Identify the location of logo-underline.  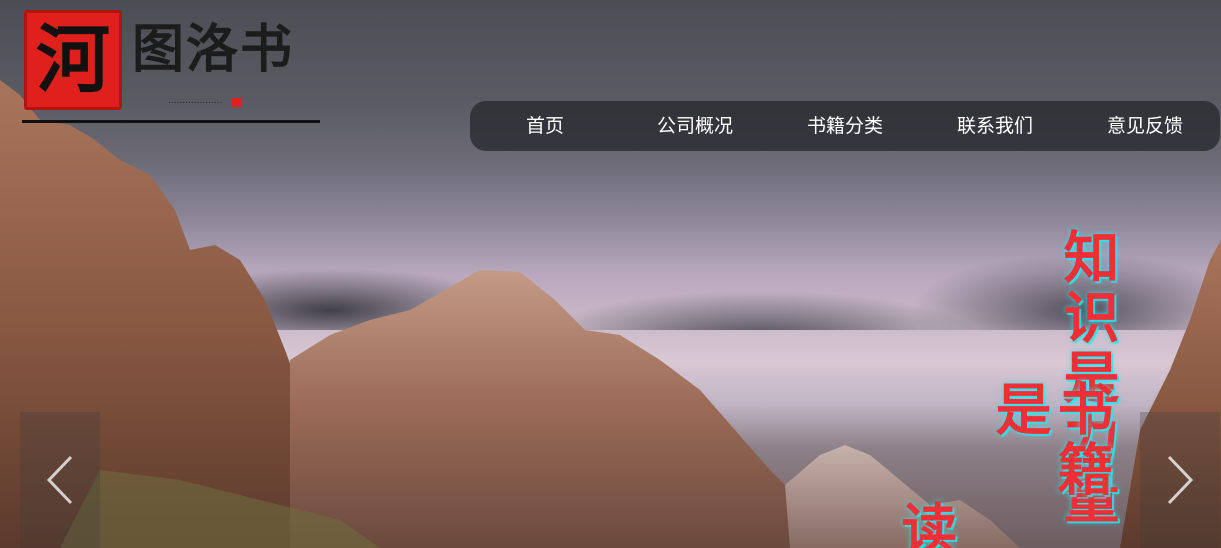
(171, 121).